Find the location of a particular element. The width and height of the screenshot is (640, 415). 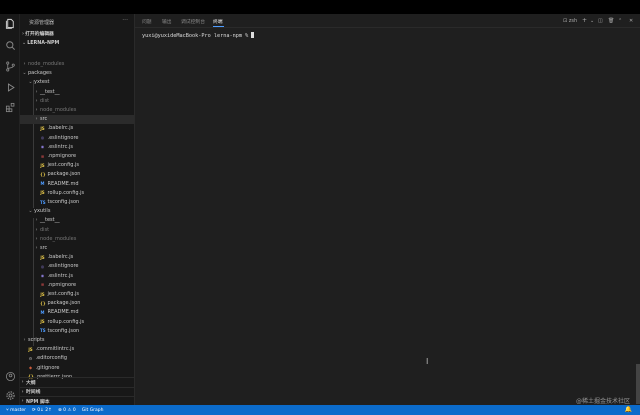

tree-folder: ⌄ yxutils is located at coordinates (77, 211).